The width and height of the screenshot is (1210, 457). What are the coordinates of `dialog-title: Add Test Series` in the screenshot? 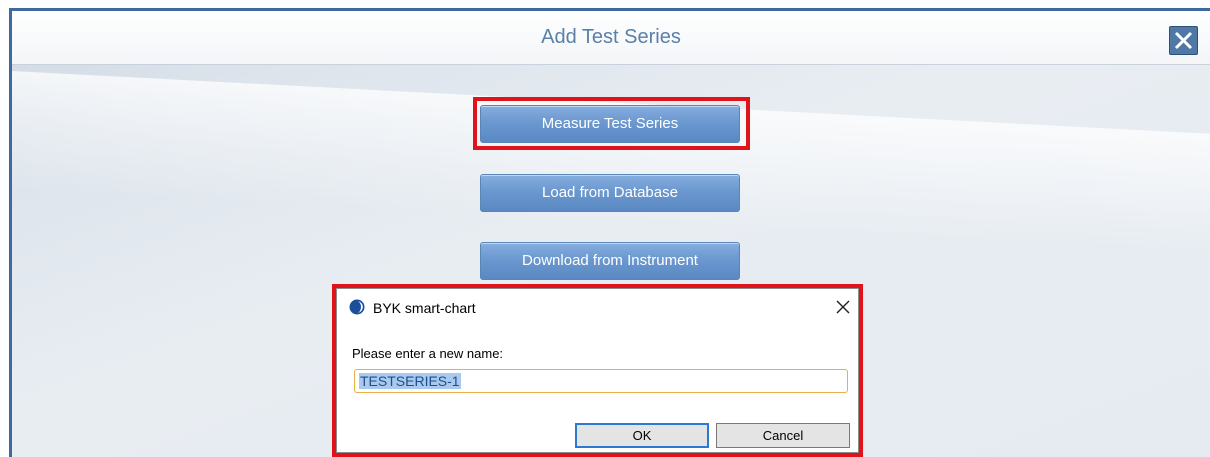 It's located at (611, 37).